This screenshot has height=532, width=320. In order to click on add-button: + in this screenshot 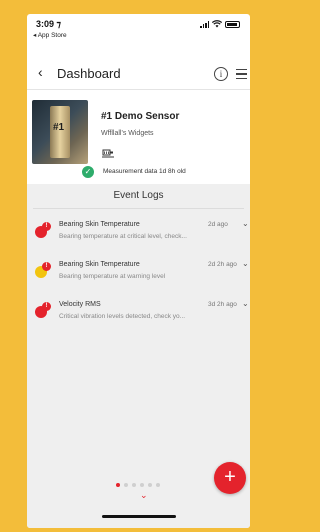, I will do `click(230, 478)`.